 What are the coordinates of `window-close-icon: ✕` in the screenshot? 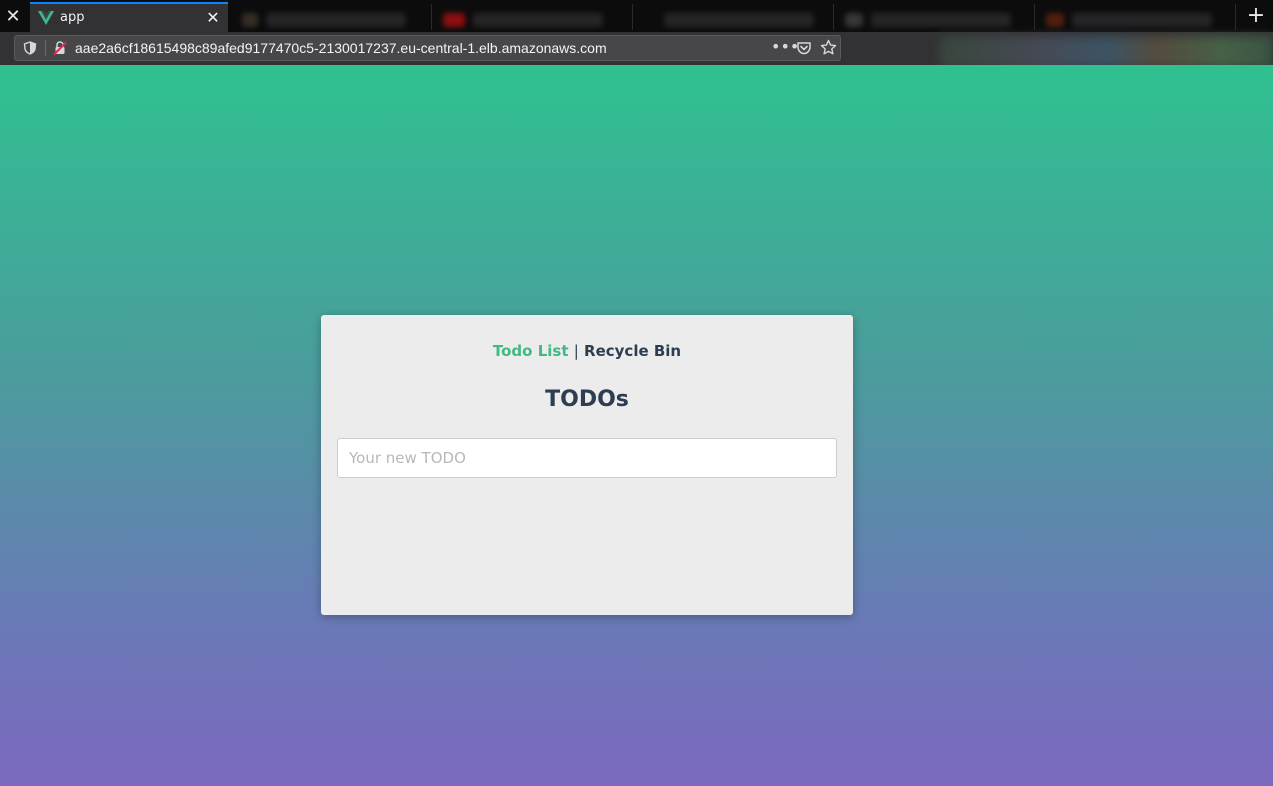 It's located at (13, 16).